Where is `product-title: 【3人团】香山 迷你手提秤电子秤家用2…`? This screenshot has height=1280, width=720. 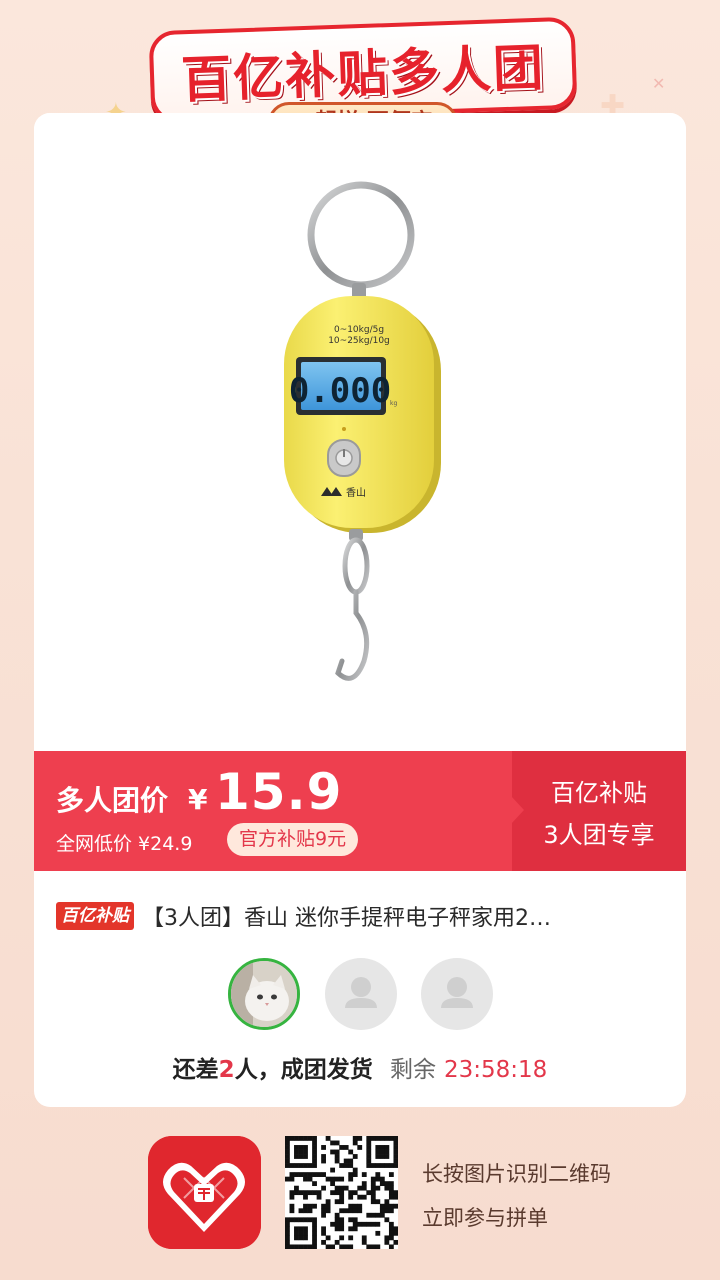 product-title: 【3人团】香山 迷你手提秤电子秤家用2… is located at coordinates (346, 918).